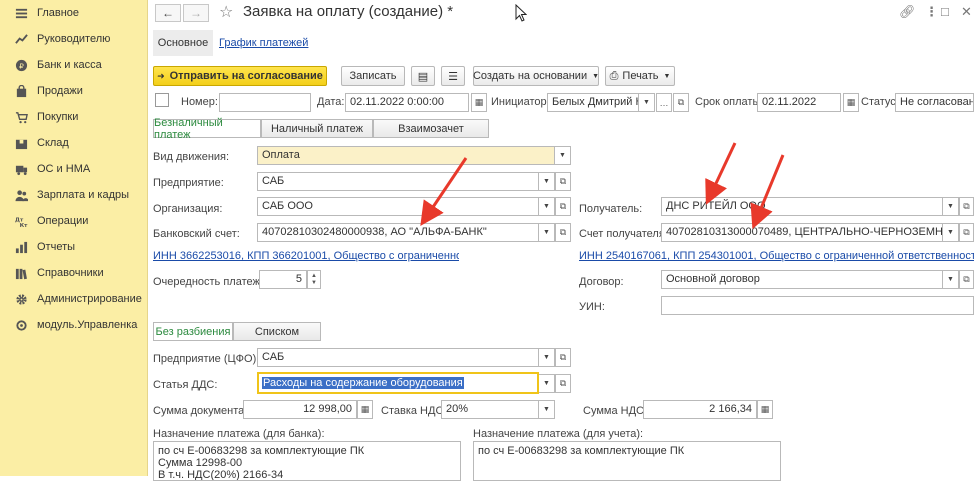 The width and height of the screenshot is (974, 481). What do you see at coordinates (74, 91) in the screenshot?
I see `sidebar-item-sales: Продажи` at bounding box center [74, 91].